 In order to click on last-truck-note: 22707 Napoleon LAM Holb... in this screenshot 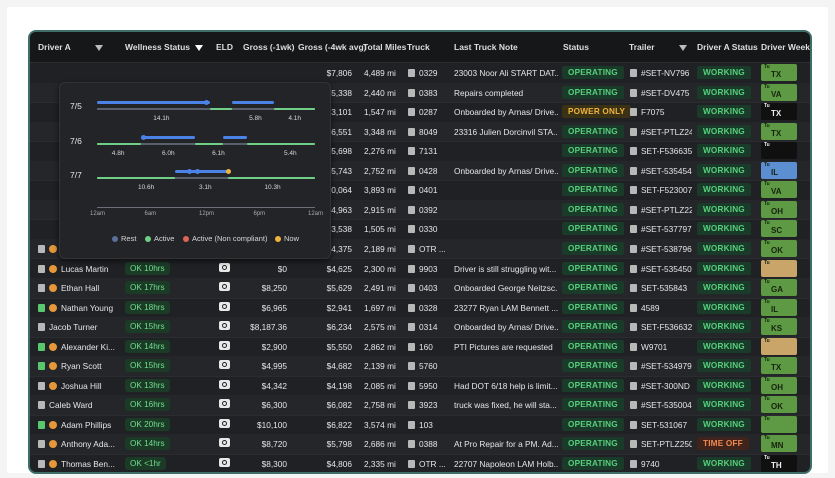, I will do `click(506, 464)`.